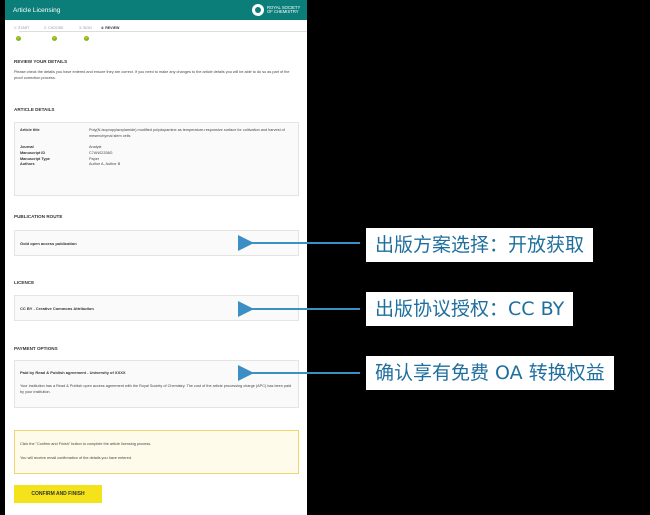 The height and width of the screenshot is (515, 650). I want to click on annotation-licence: 出版协议授权：CC BY, so click(470, 309).